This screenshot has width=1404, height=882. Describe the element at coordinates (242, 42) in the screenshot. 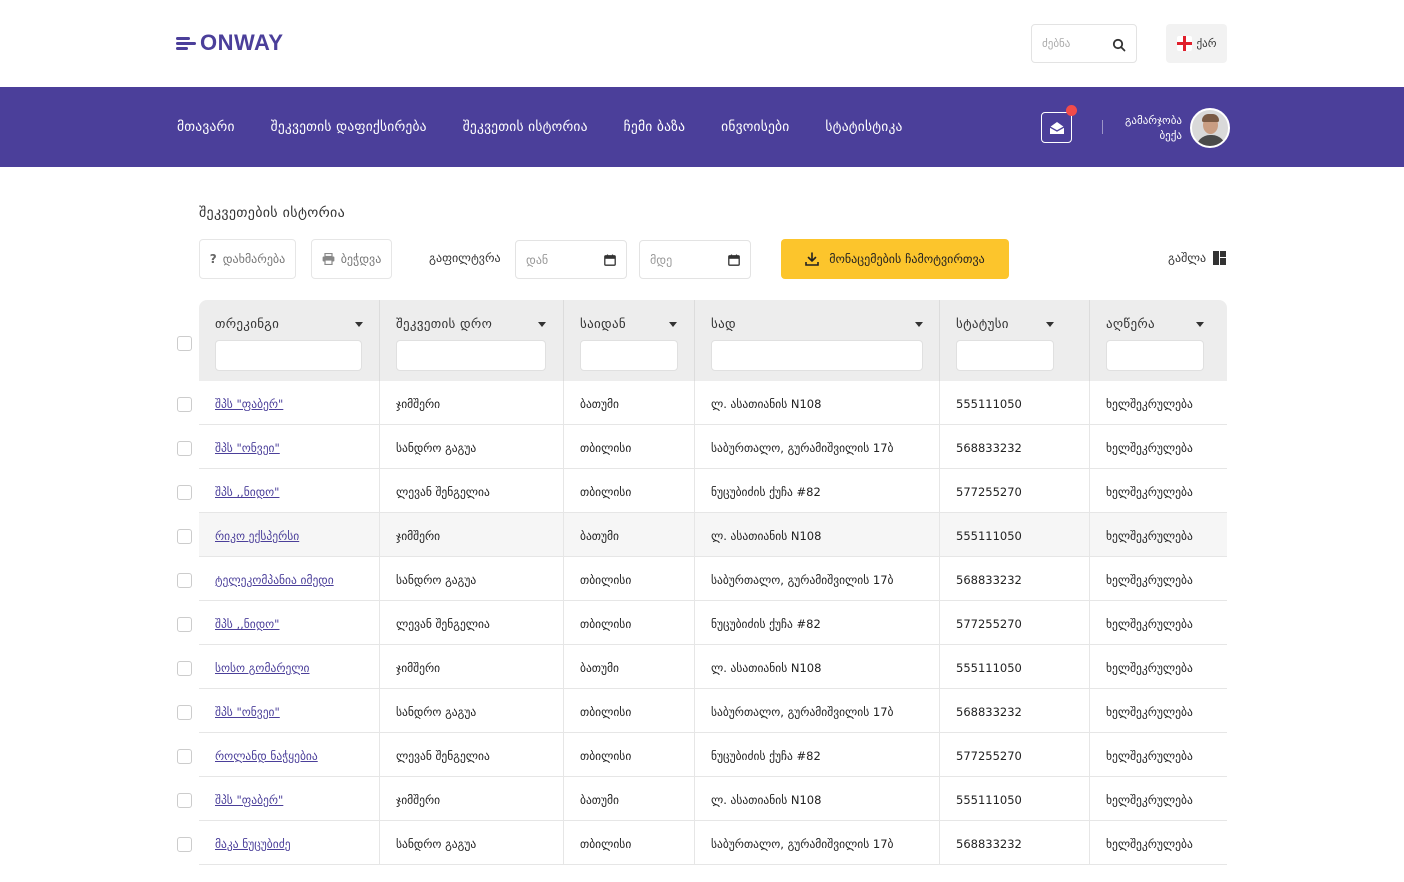

I see `logo-text: ONWAY` at that location.